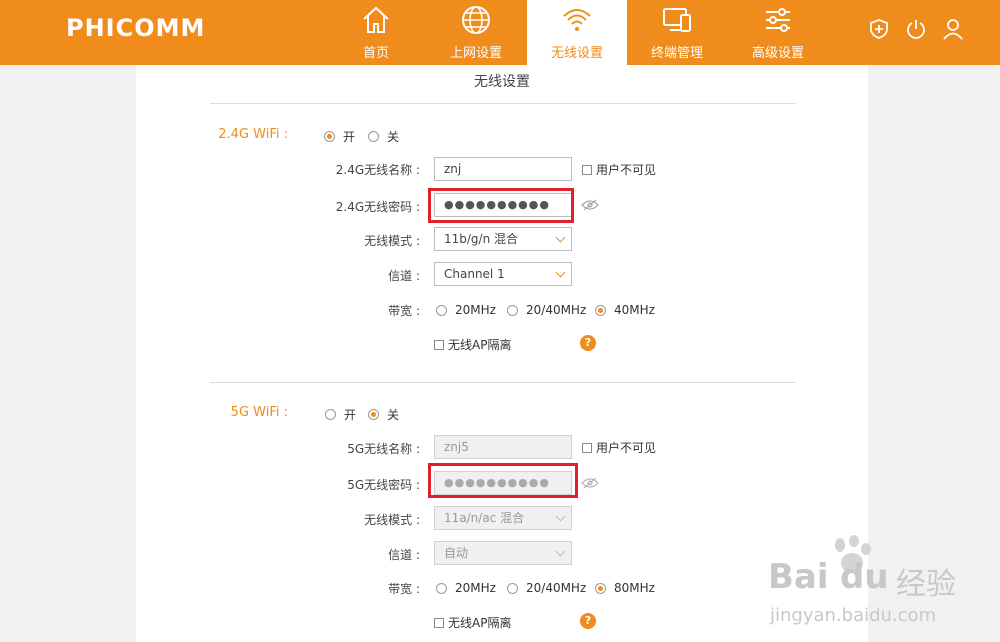  I want to click on section-divider, so click(503, 382).